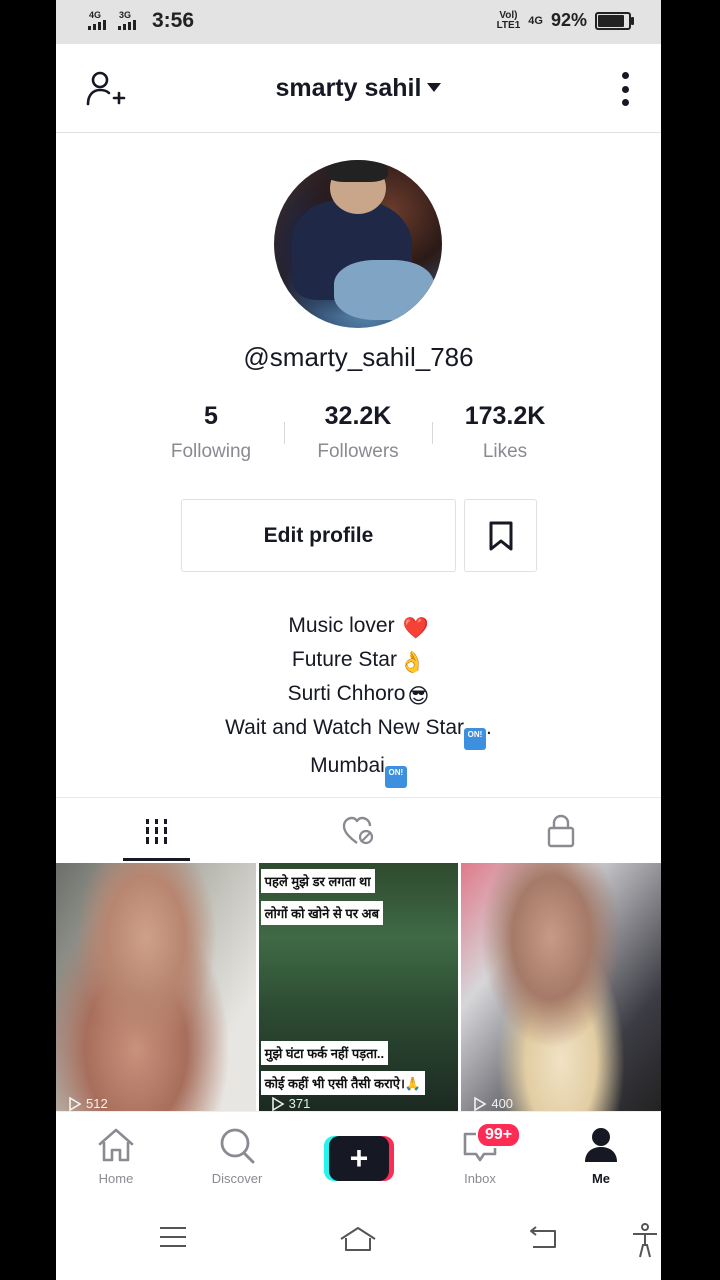 This screenshot has height=1280, width=720. I want to click on tab-liked, so click(358, 831).